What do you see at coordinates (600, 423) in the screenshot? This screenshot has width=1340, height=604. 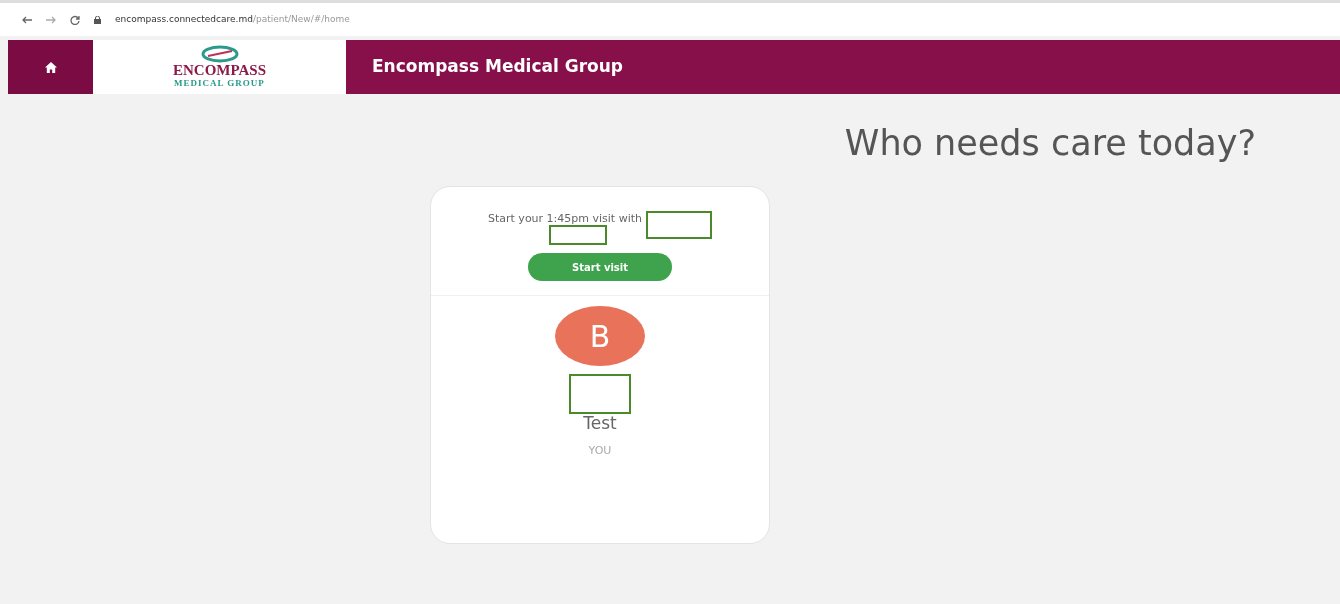 I see `patient-name: Test` at bounding box center [600, 423].